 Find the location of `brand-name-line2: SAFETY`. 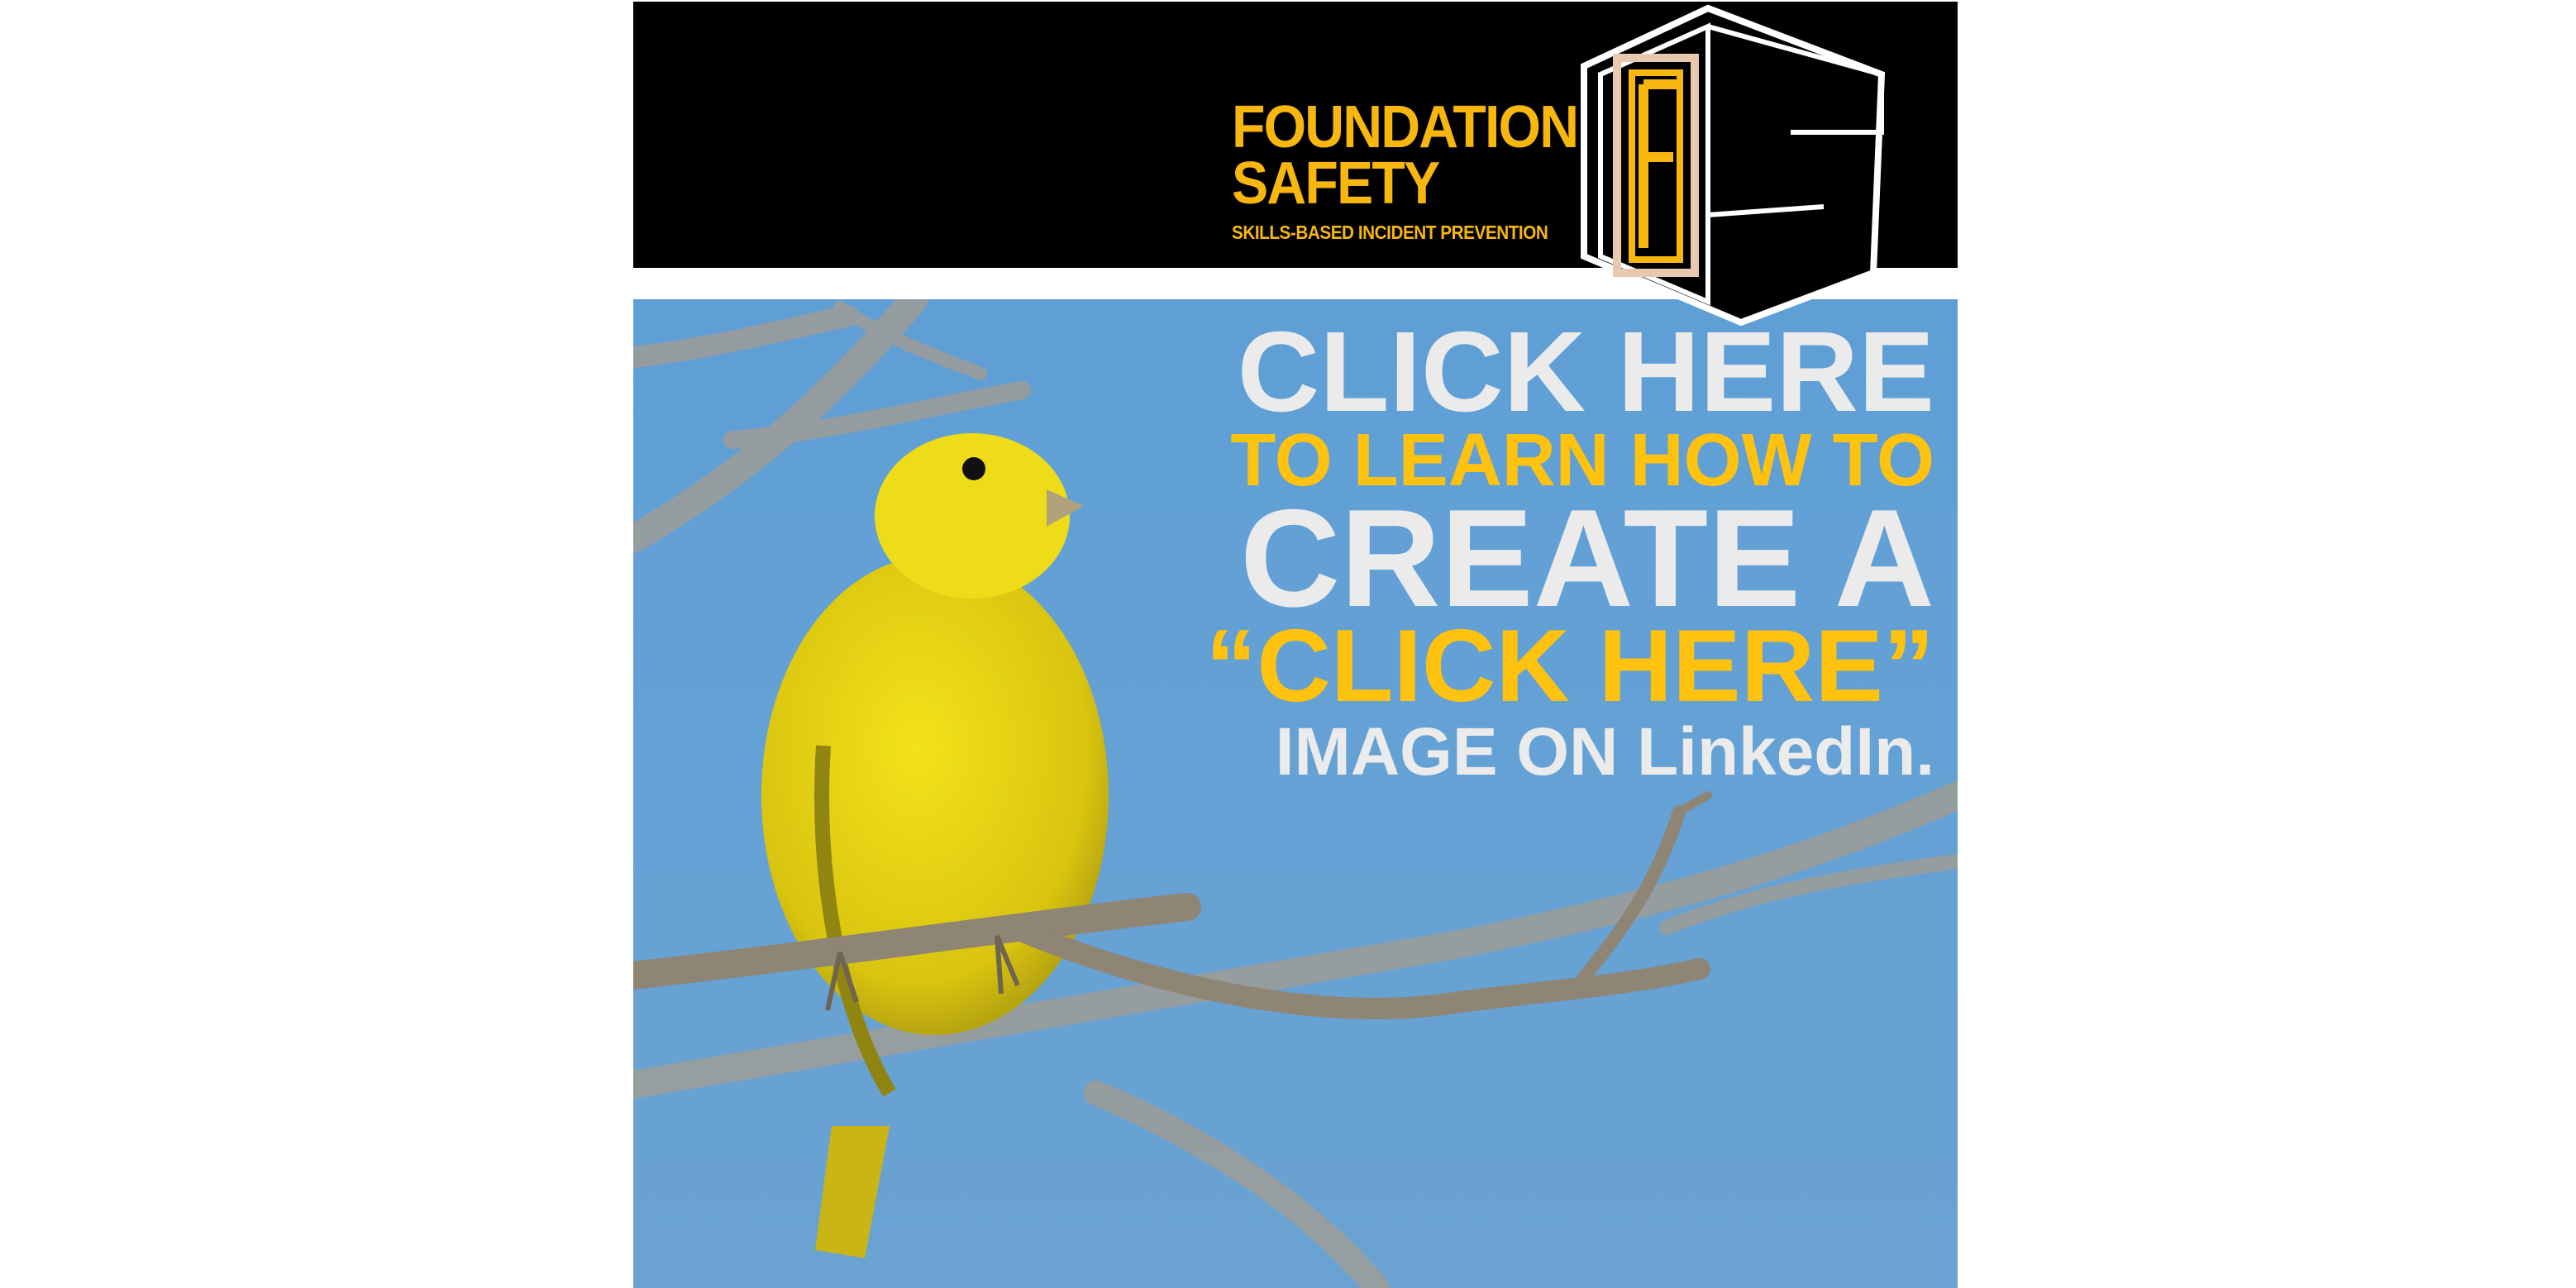

brand-name-line2: SAFETY is located at coordinates (1336, 183).